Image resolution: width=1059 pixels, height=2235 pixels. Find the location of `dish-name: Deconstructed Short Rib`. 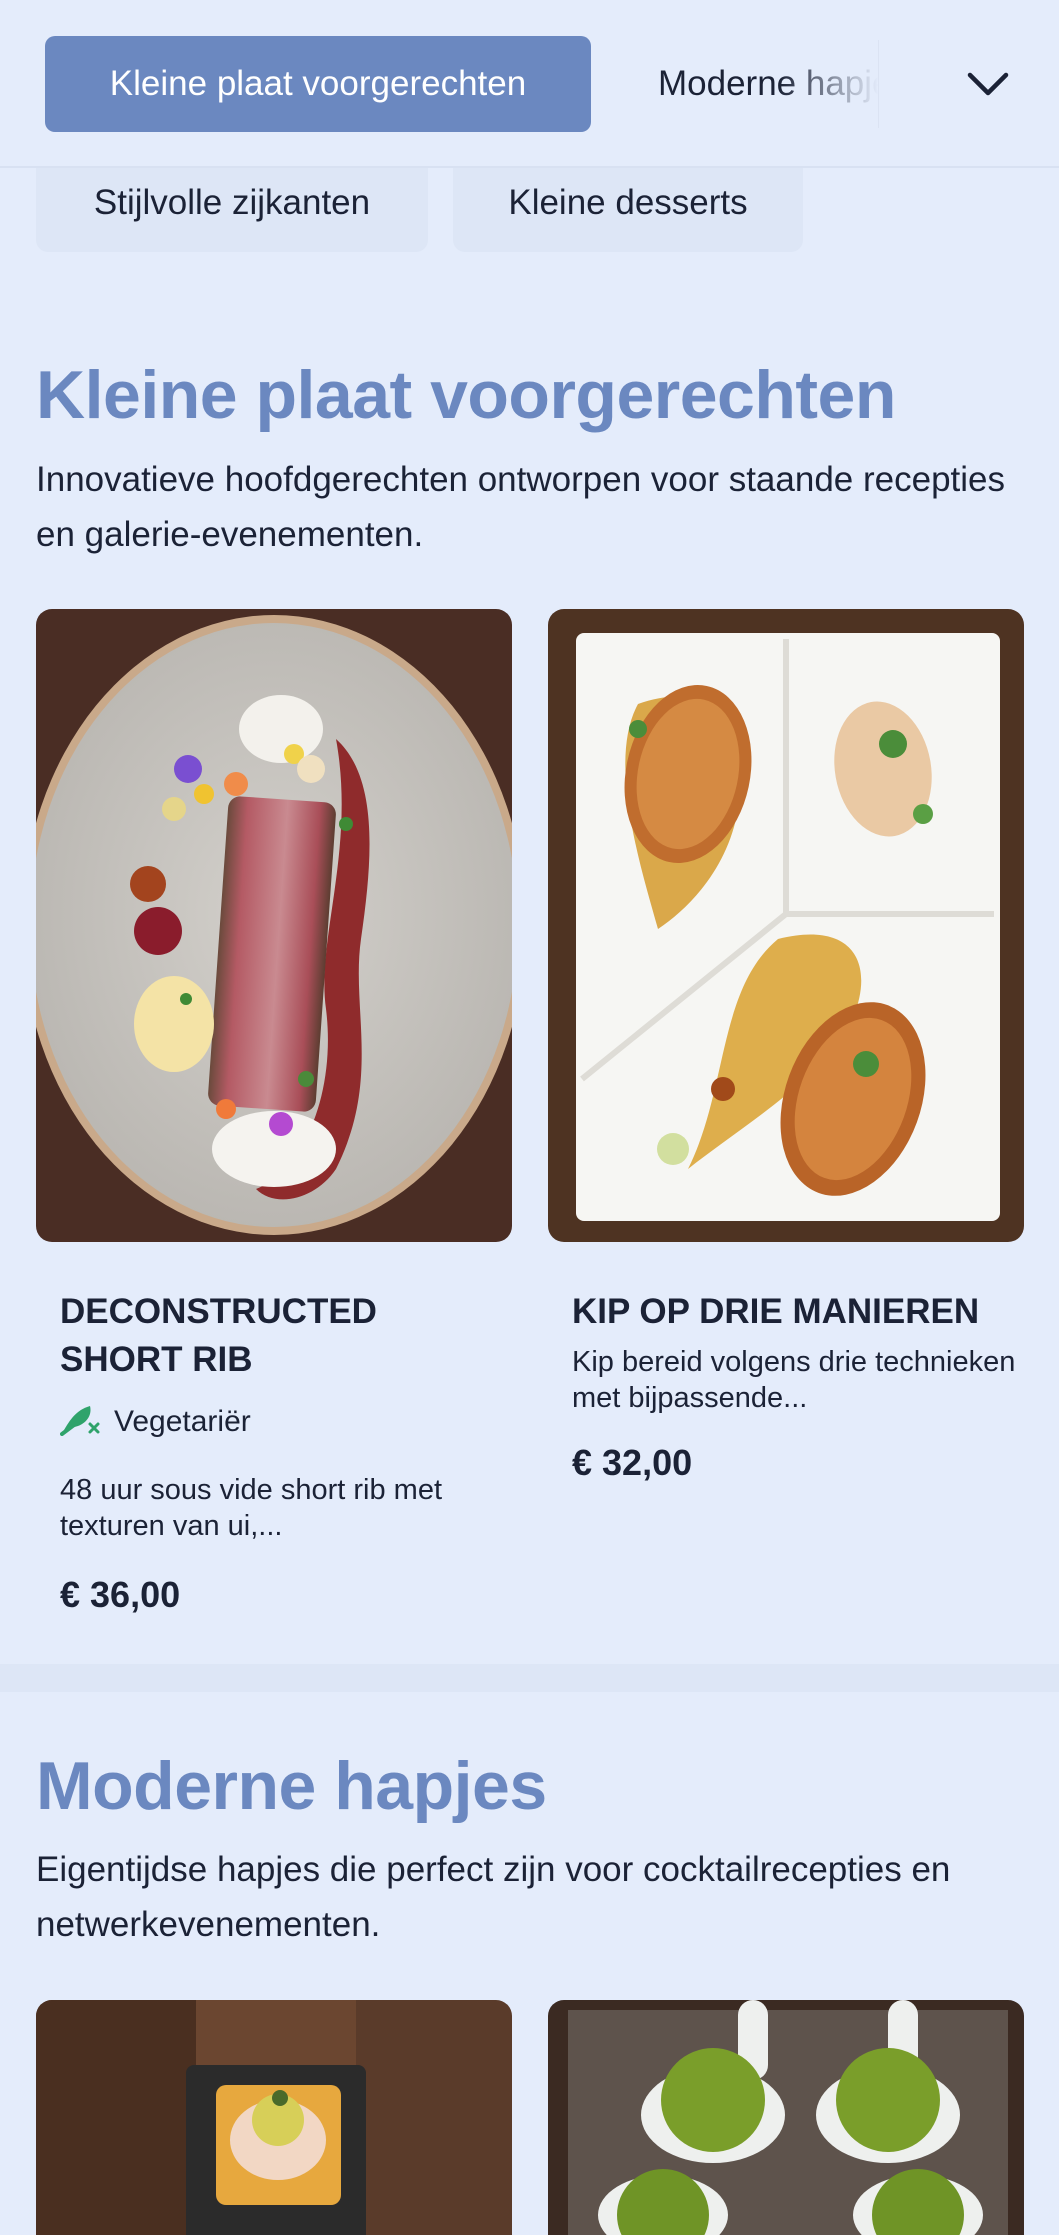

dish-name: Deconstructed Short Rib is located at coordinates (280, 1336).